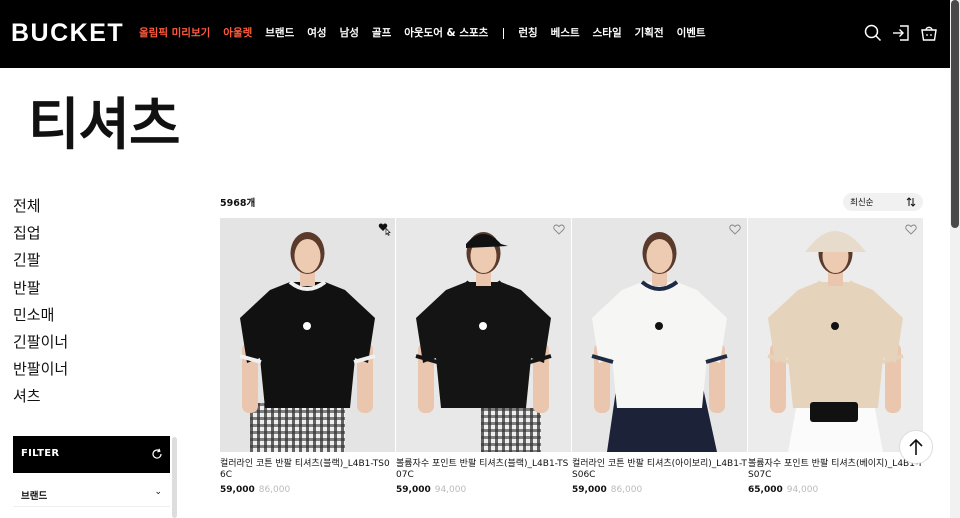 Image resolution: width=960 pixels, height=518 pixels. What do you see at coordinates (691, 33) in the screenshot?
I see `nav-item-event: 이벤트` at bounding box center [691, 33].